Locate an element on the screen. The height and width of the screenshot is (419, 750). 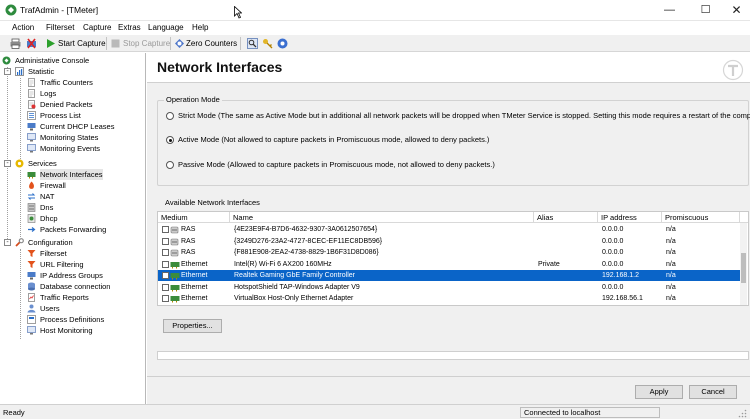
column-header-ip-address: IP address is located at coordinates (630, 217).